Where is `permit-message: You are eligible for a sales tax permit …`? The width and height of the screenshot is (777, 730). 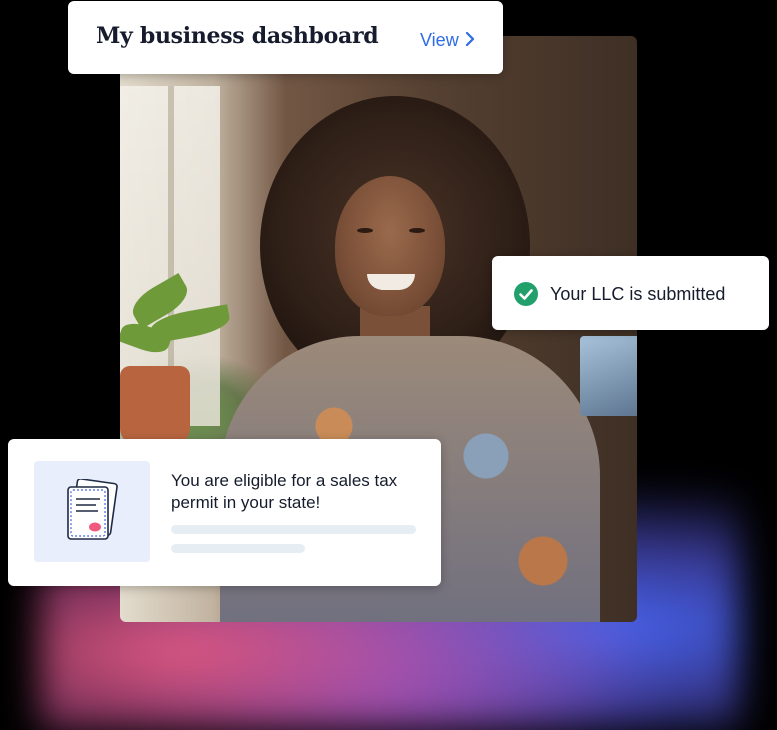
permit-message: You are eligible for a sales tax permit … is located at coordinates (284, 491).